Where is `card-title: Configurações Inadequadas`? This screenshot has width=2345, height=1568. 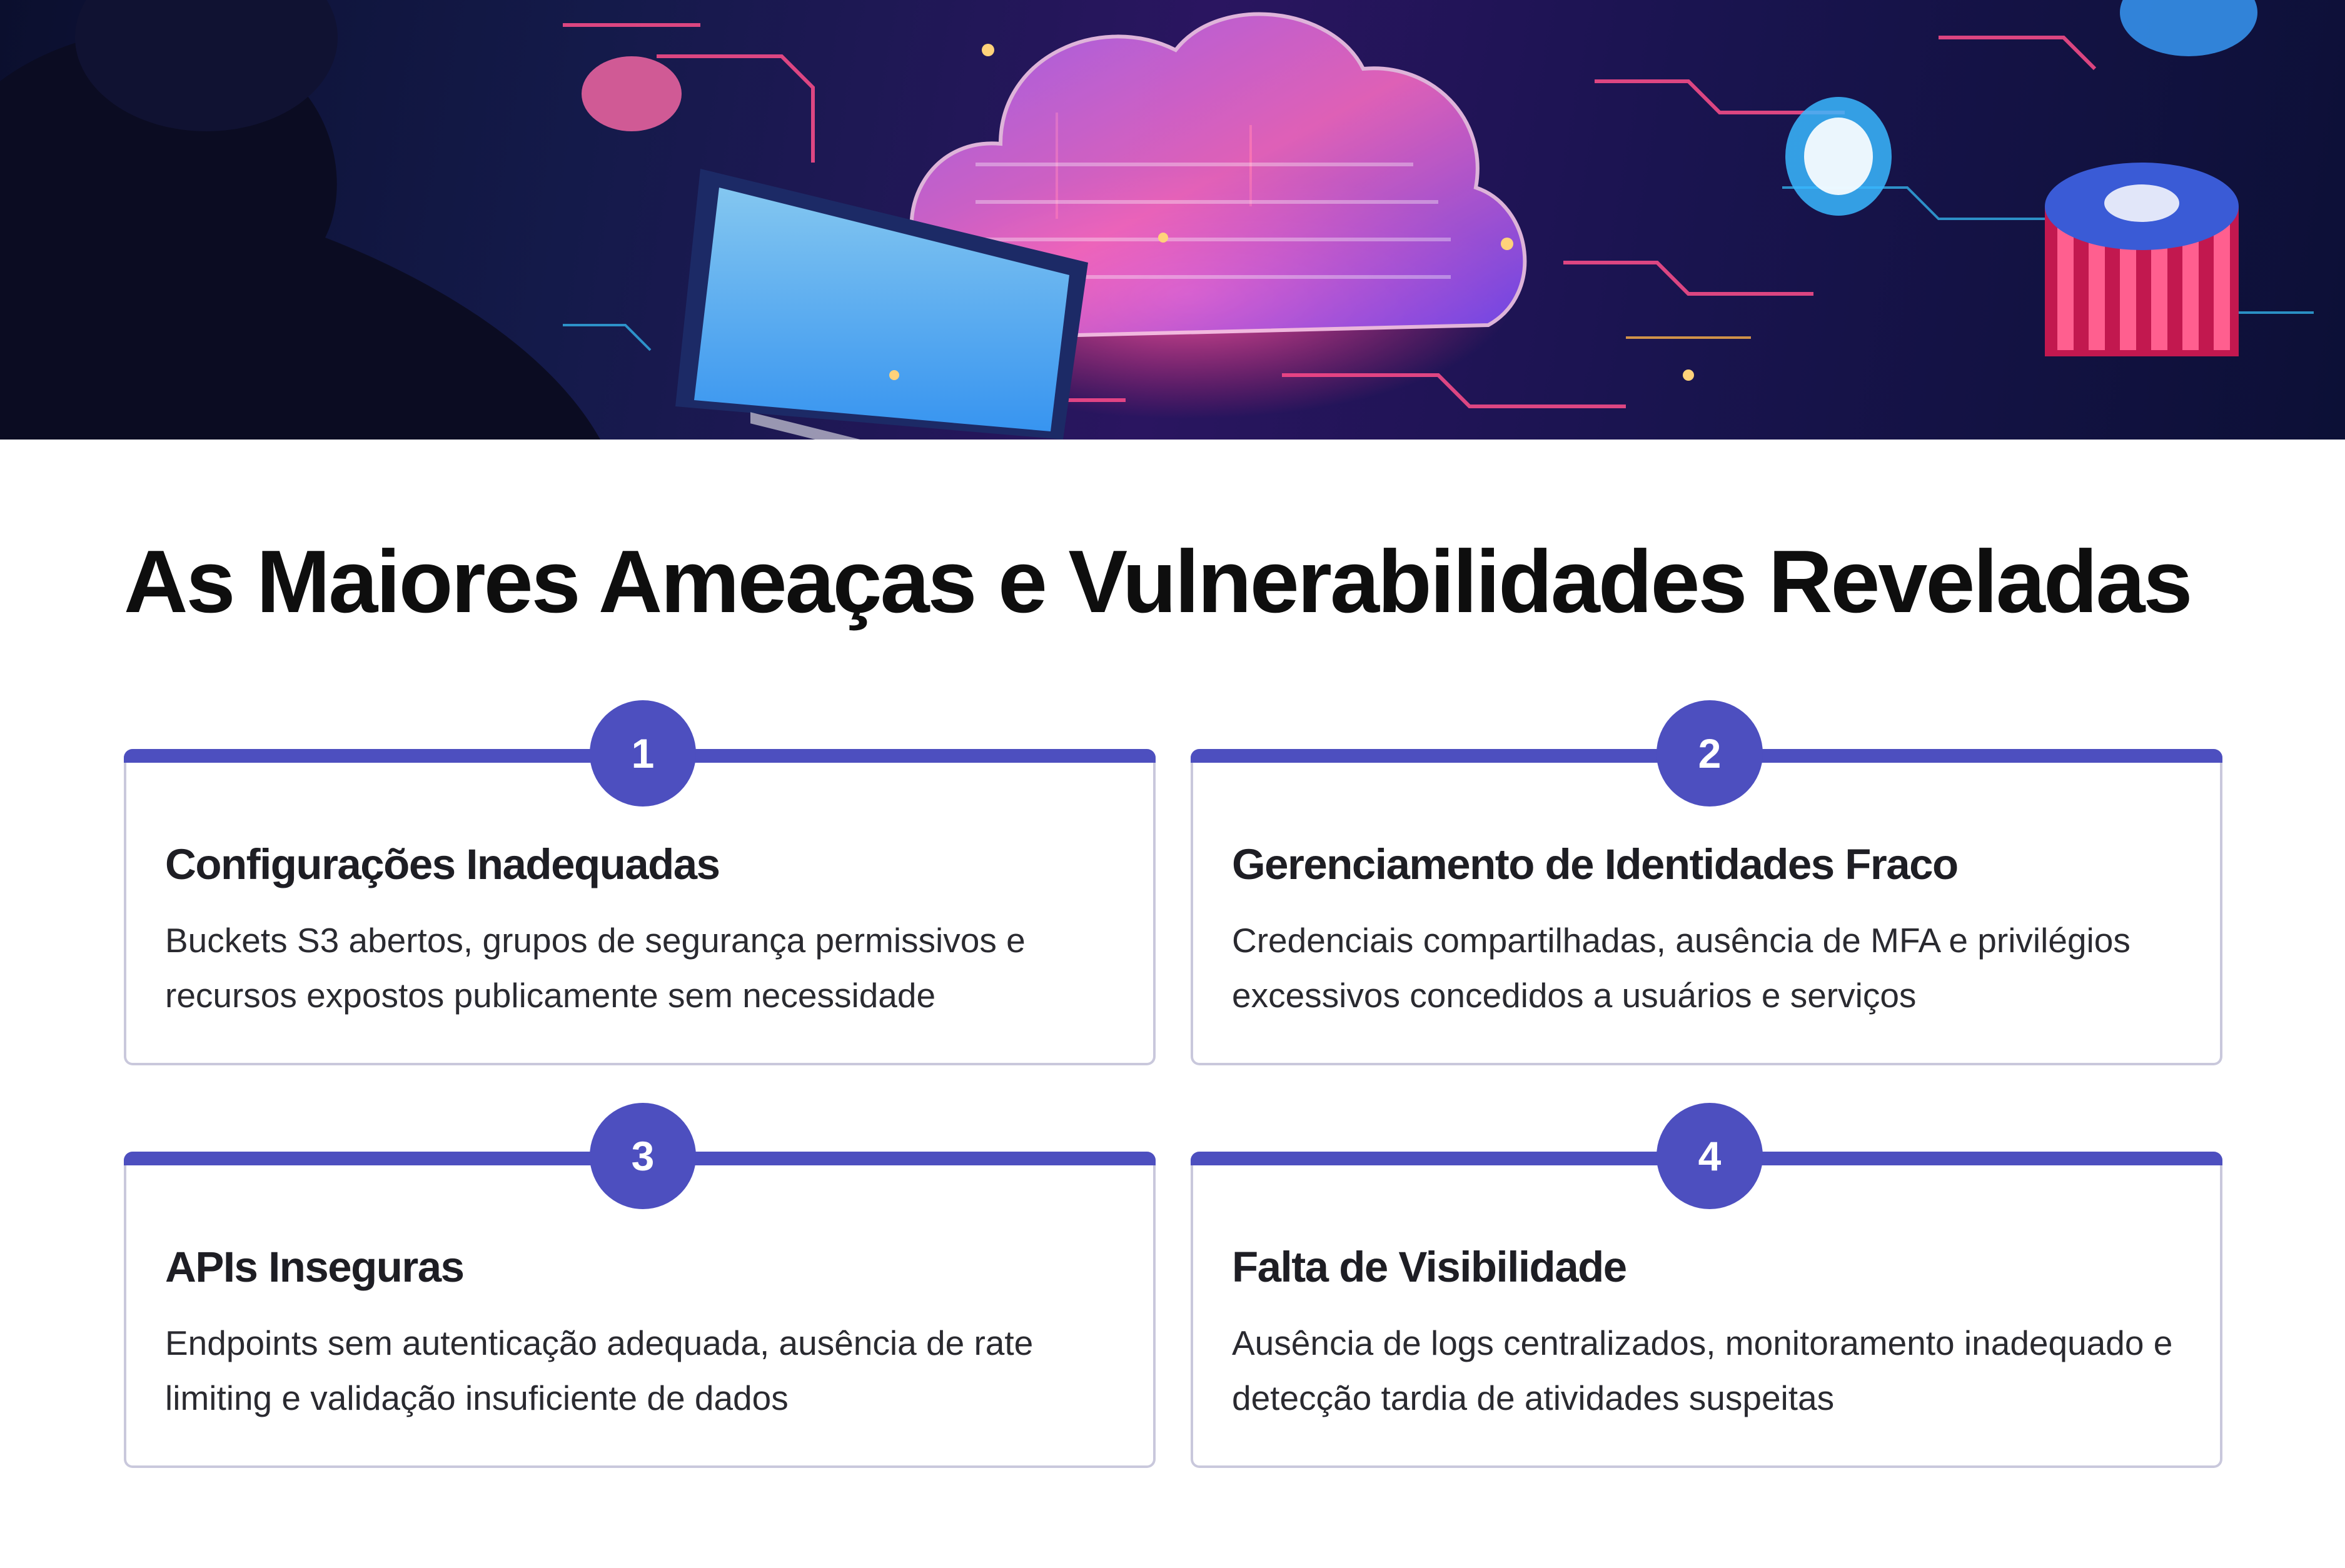
card-title: Configurações Inadequadas is located at coordinates (442, 864).